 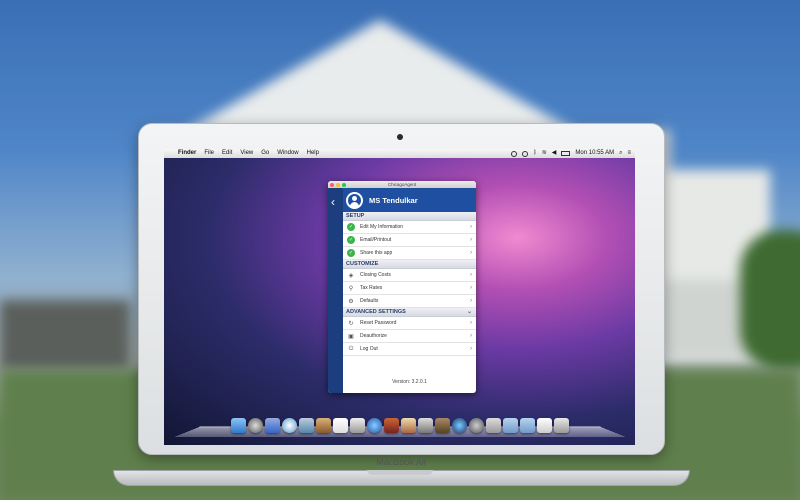 I want to click on safari-icon, so click(x=289, y=425).